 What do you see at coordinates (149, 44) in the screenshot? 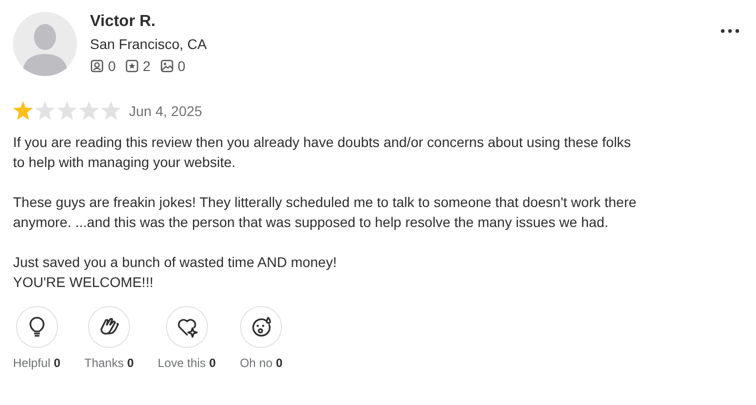
I see `user-location: San Francisco, CA` at bounding box center [149, 44].